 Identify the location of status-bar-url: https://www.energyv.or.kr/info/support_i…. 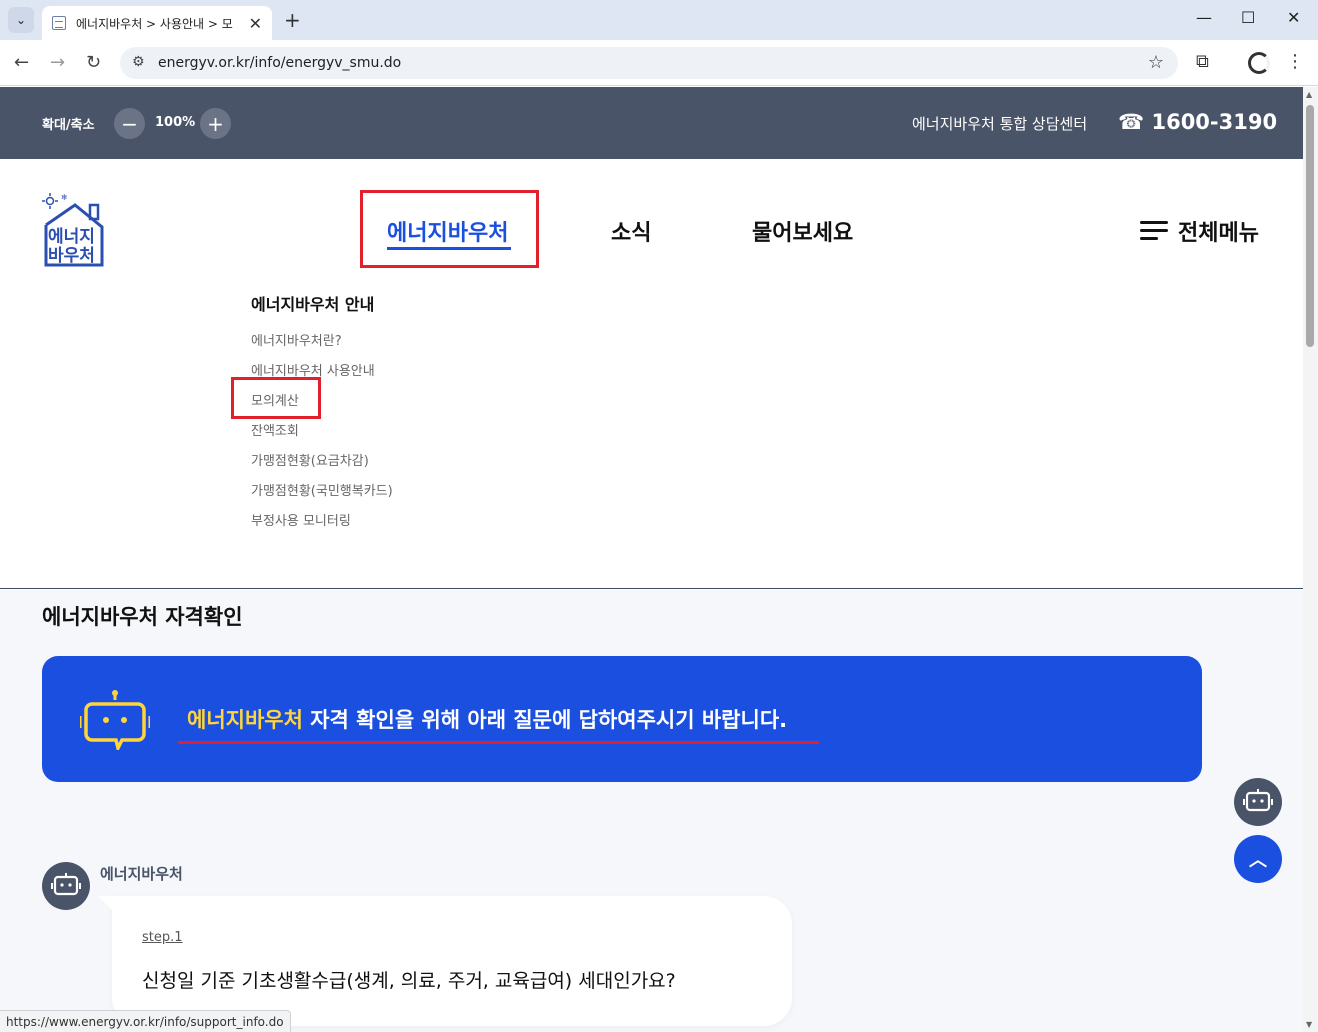
(145, 1021).